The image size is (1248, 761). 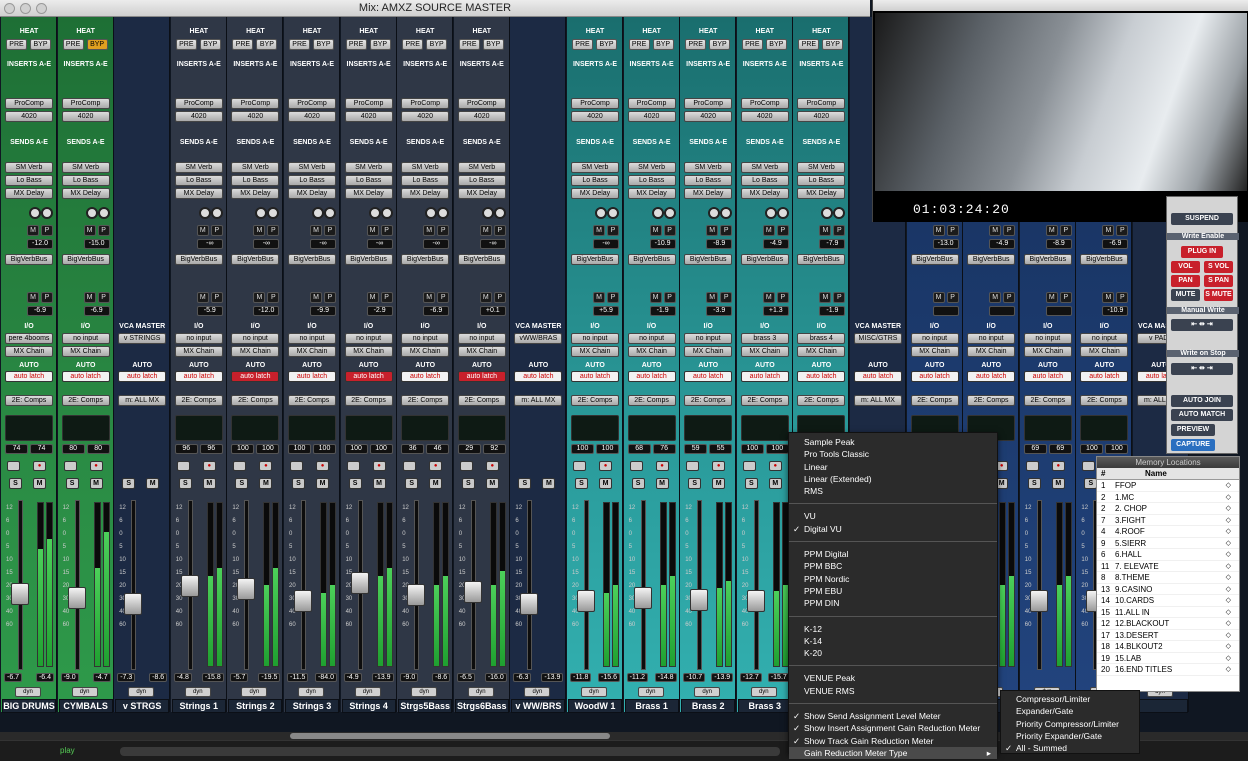 I want to click on memory-location-row: 7 3.FIGHT ◇, so click(x=1168, y=520).